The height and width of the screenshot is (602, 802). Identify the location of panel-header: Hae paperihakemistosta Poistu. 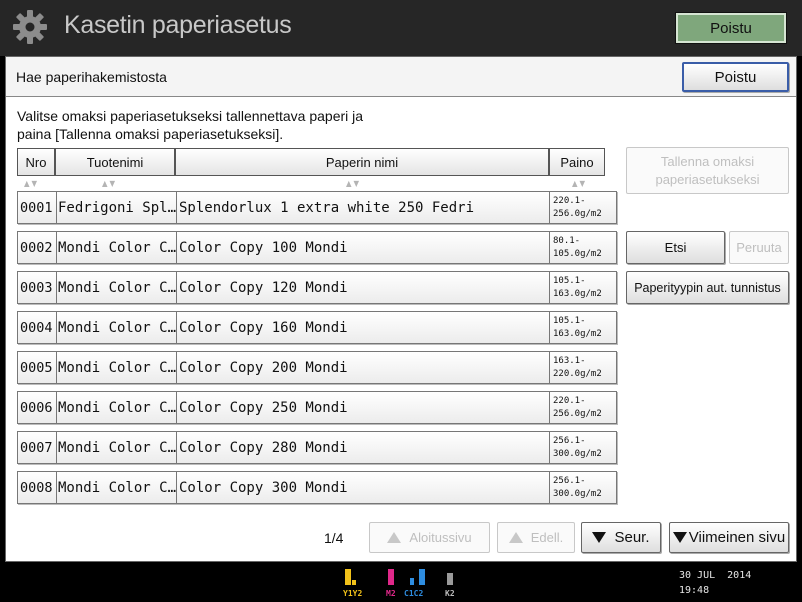
(401, 77).